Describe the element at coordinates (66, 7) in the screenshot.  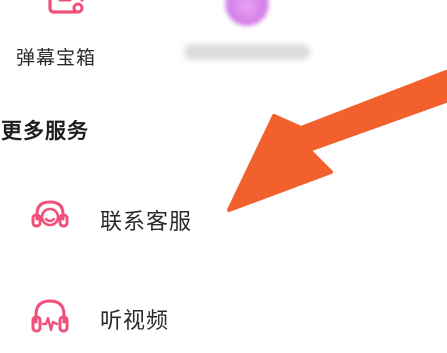
I see `gift-box-icon` at that location.